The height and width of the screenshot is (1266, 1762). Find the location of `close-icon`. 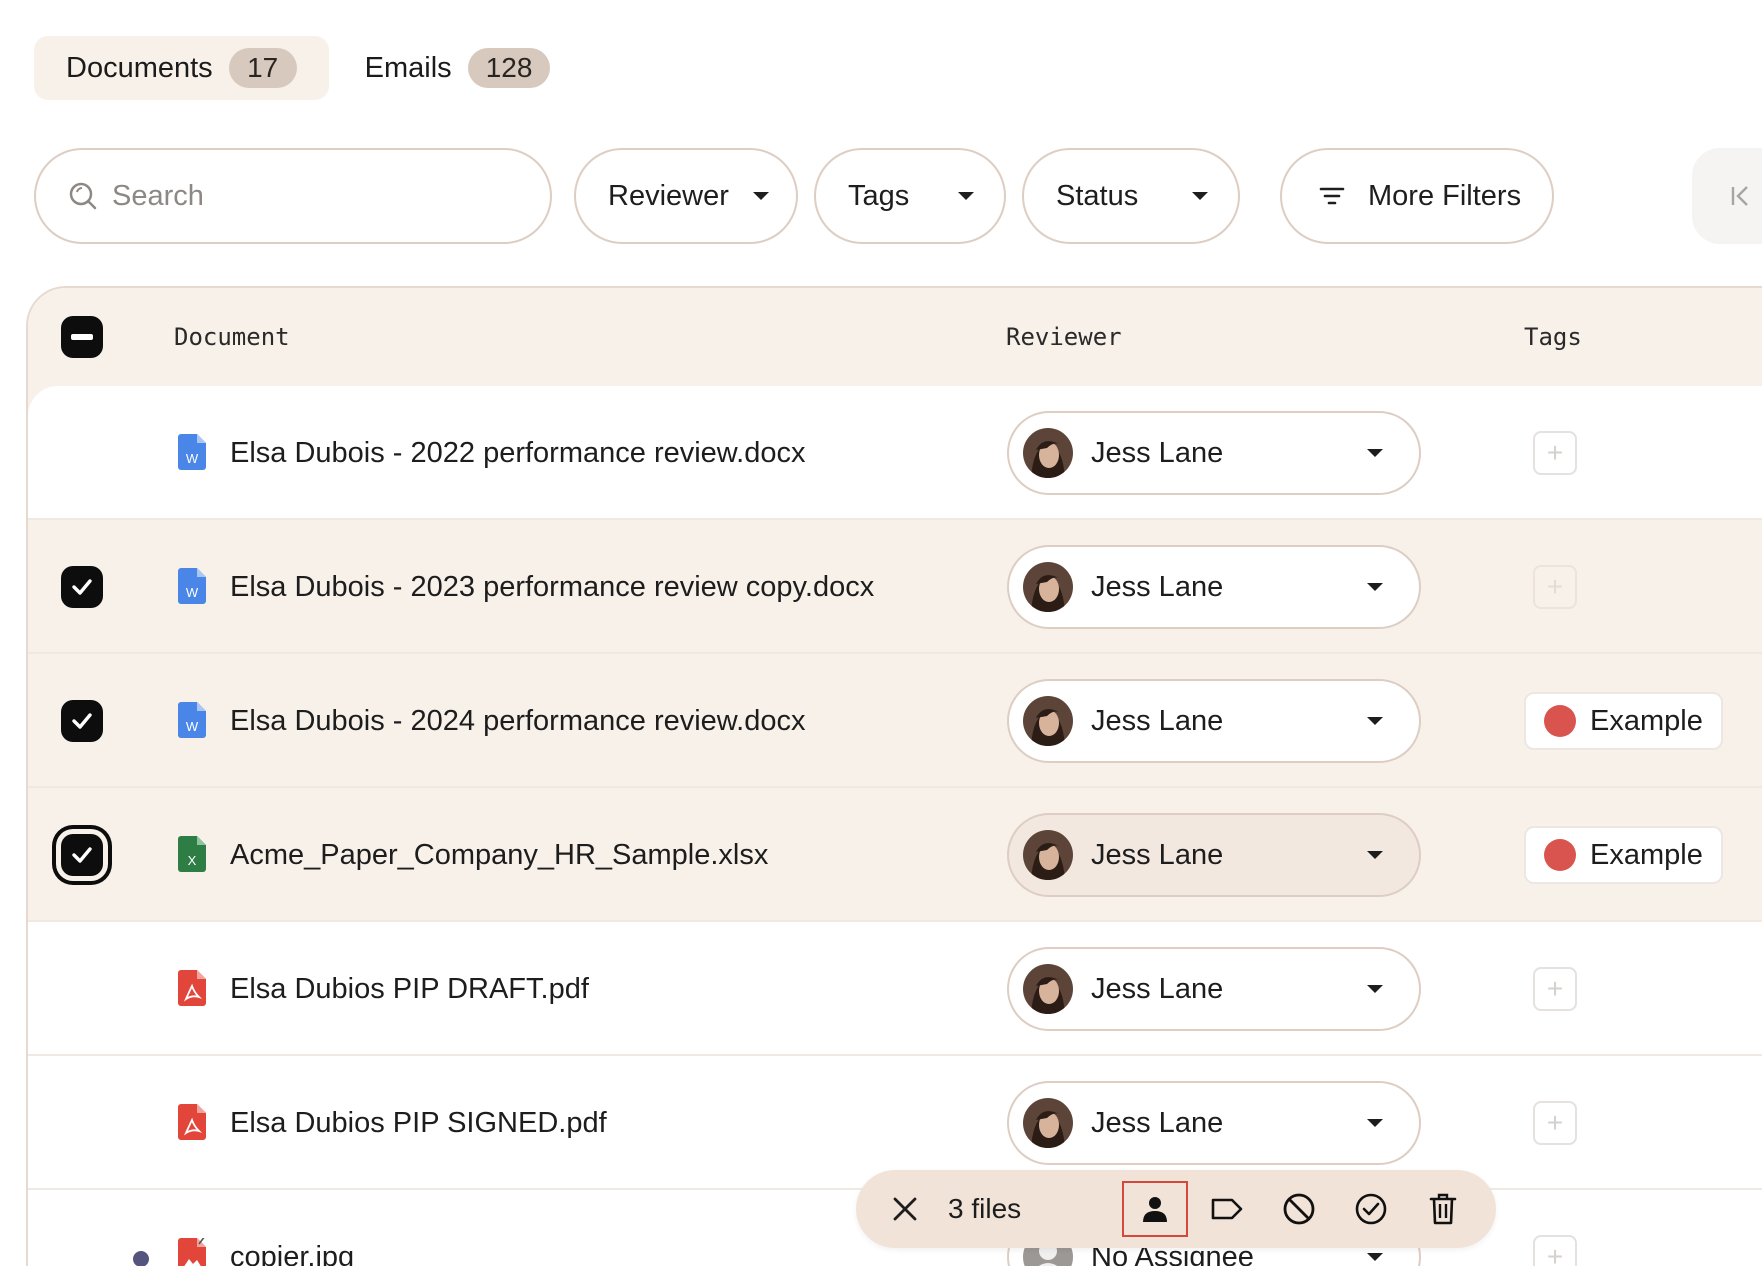

close-icon is located at coordinates (905, 1209).